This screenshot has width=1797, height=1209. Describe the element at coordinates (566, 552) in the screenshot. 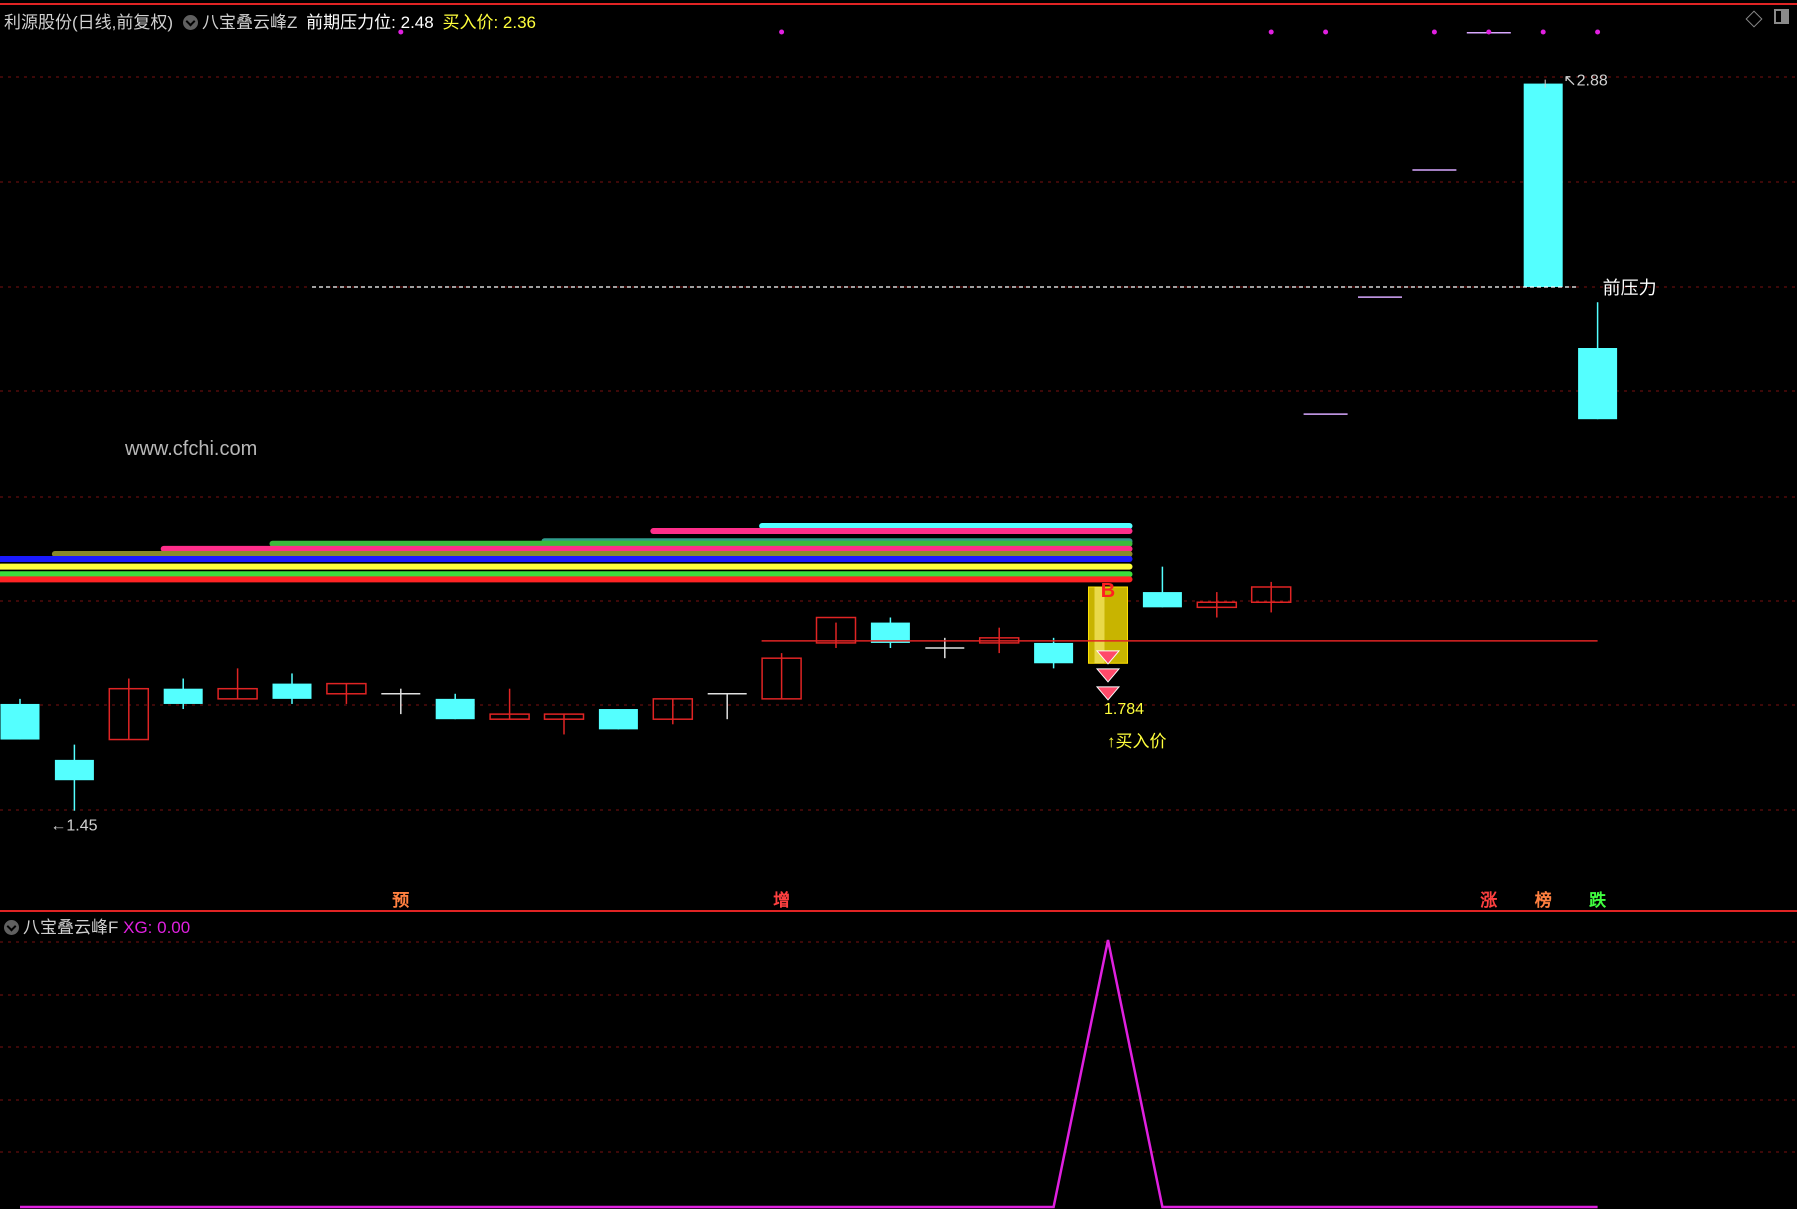

I see `ma-ribbons` at that location.